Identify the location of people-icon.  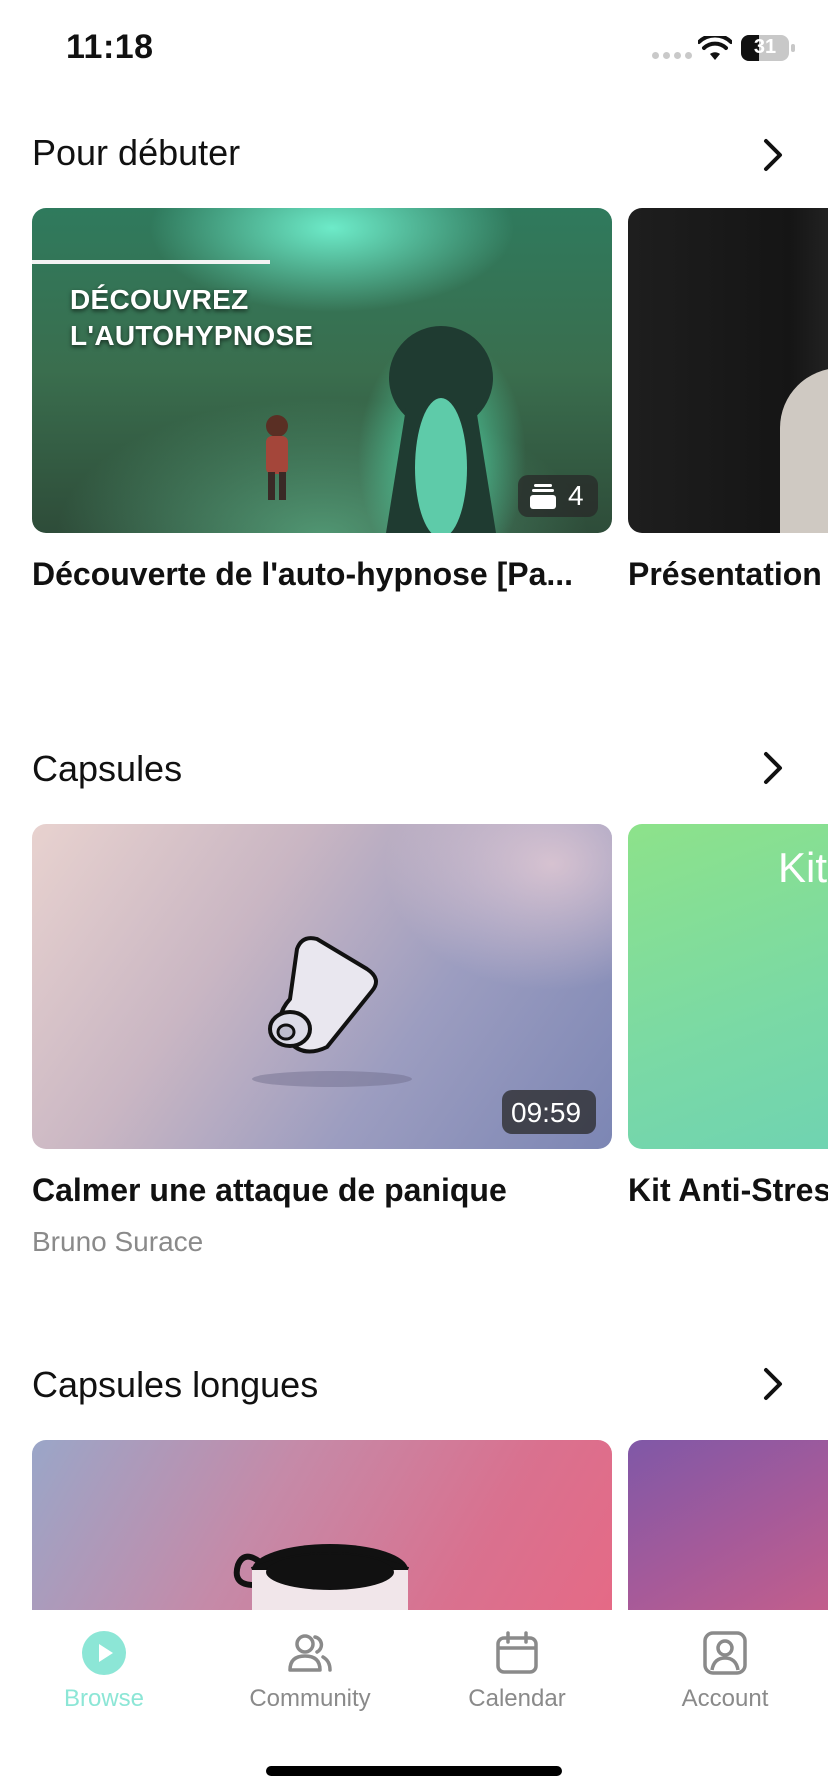
(310, 1653).